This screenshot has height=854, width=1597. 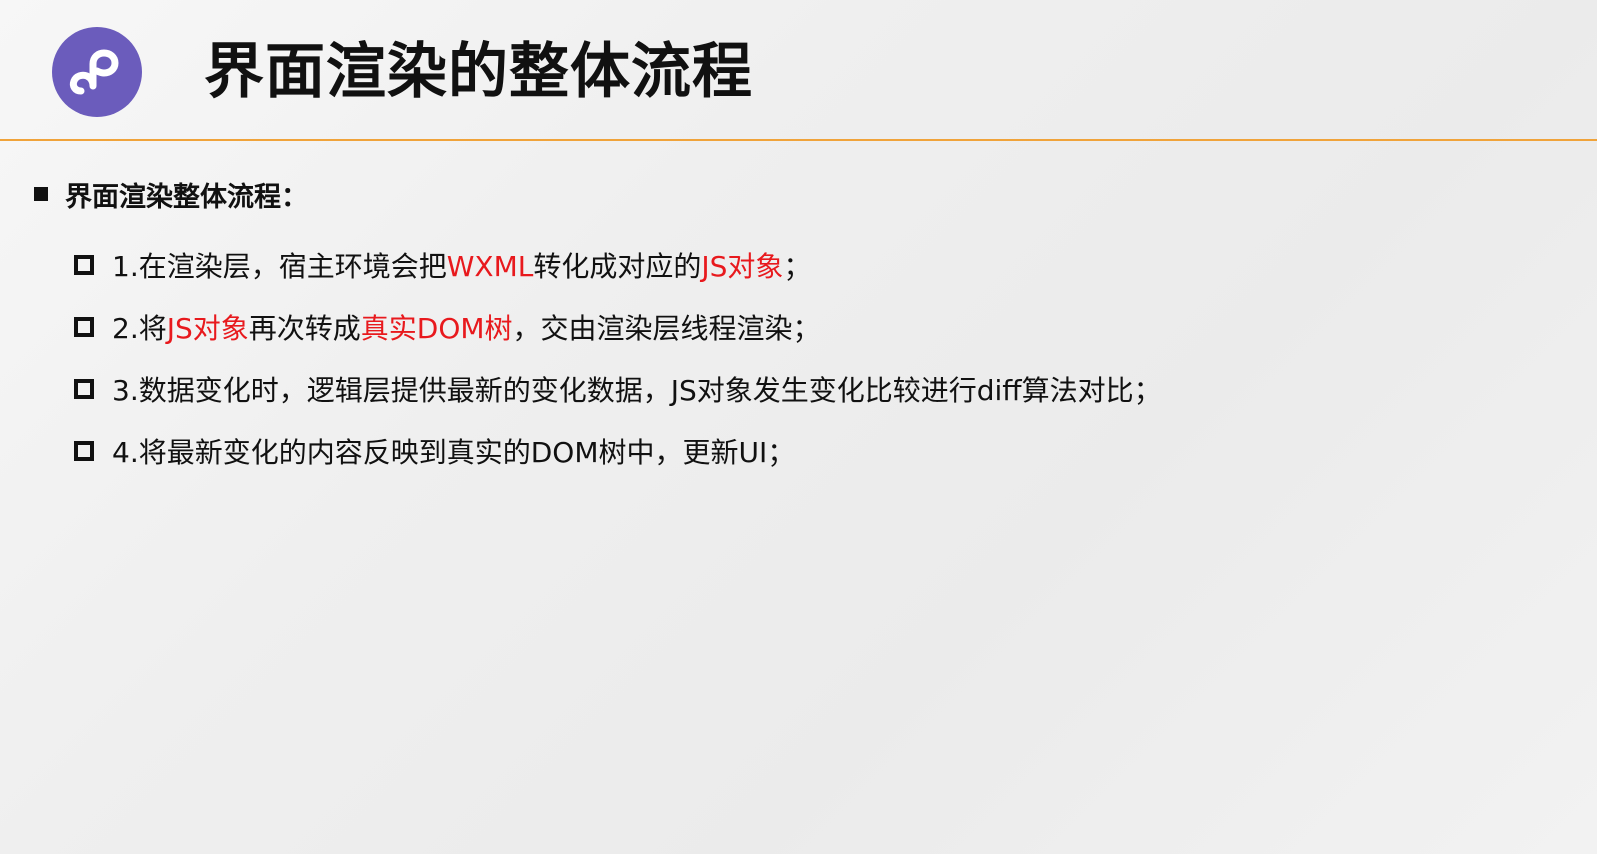 I want to click on step-text-segment: ，交由渲染层线程渲染；, so click(x=666, y=328).